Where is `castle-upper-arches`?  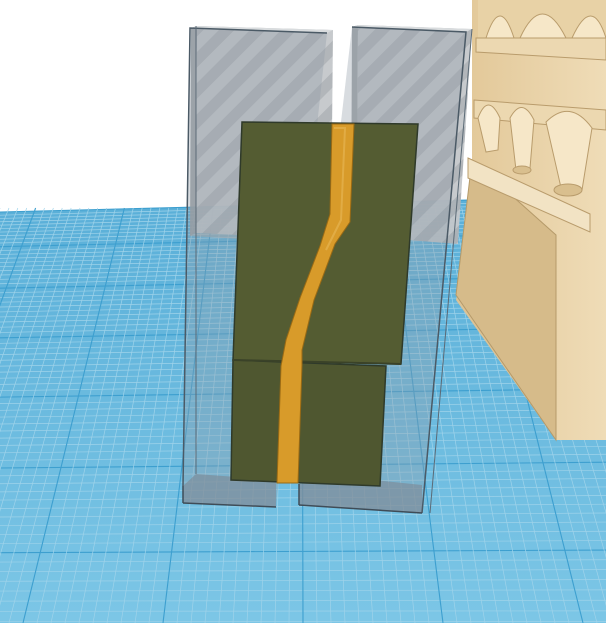
castle-upper-arches is located at coordinates (540, 30).